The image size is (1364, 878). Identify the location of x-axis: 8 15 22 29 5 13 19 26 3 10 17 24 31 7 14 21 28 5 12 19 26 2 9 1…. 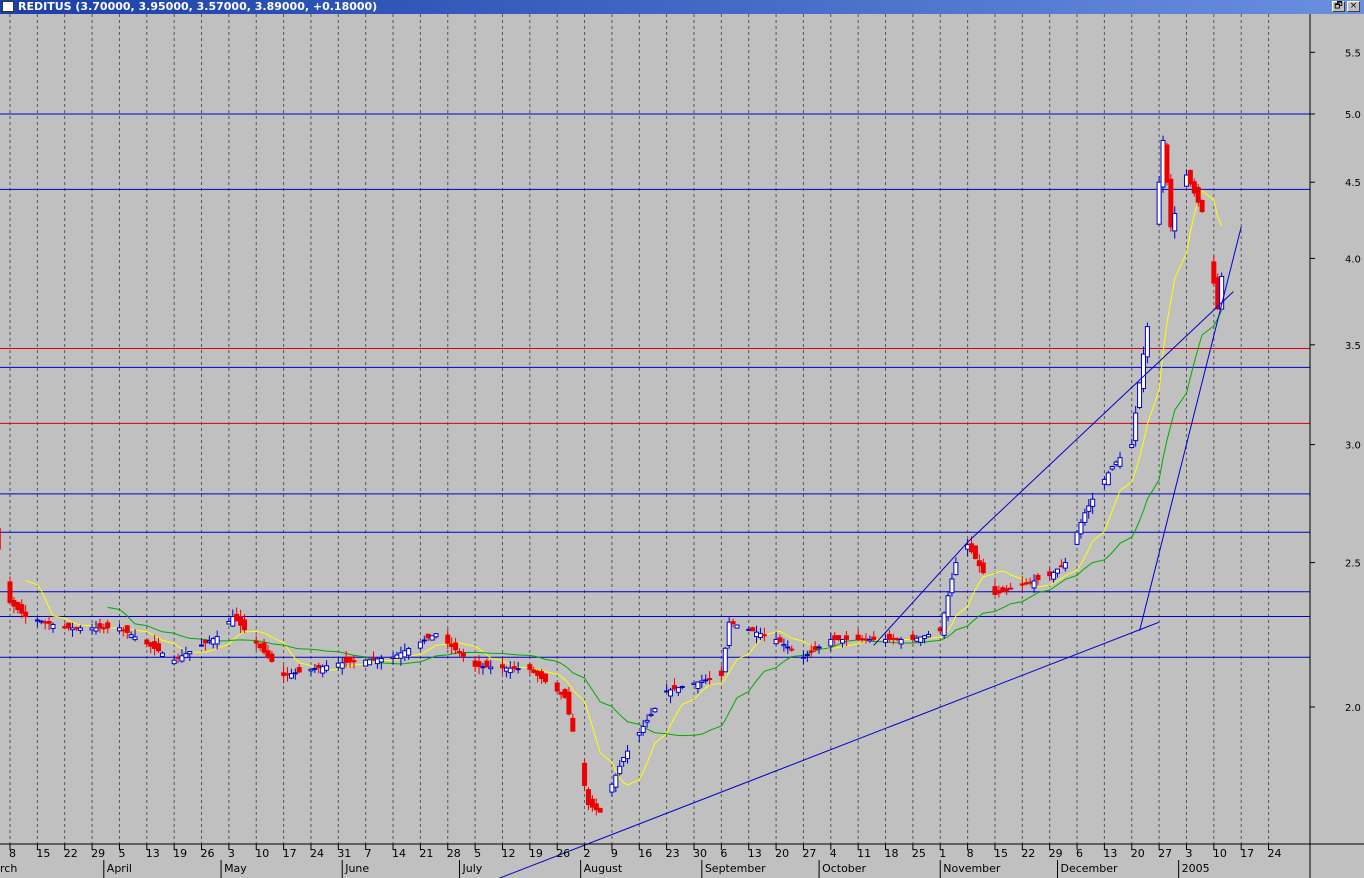
(641, 861).